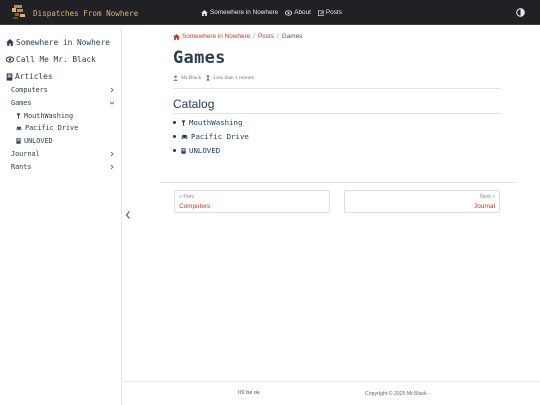 This screenshot has width=540, height=405. What do you see at coordinates (199, 58) in the screenshot?
I see `page-title: Games` at bounding box center [199, 58].